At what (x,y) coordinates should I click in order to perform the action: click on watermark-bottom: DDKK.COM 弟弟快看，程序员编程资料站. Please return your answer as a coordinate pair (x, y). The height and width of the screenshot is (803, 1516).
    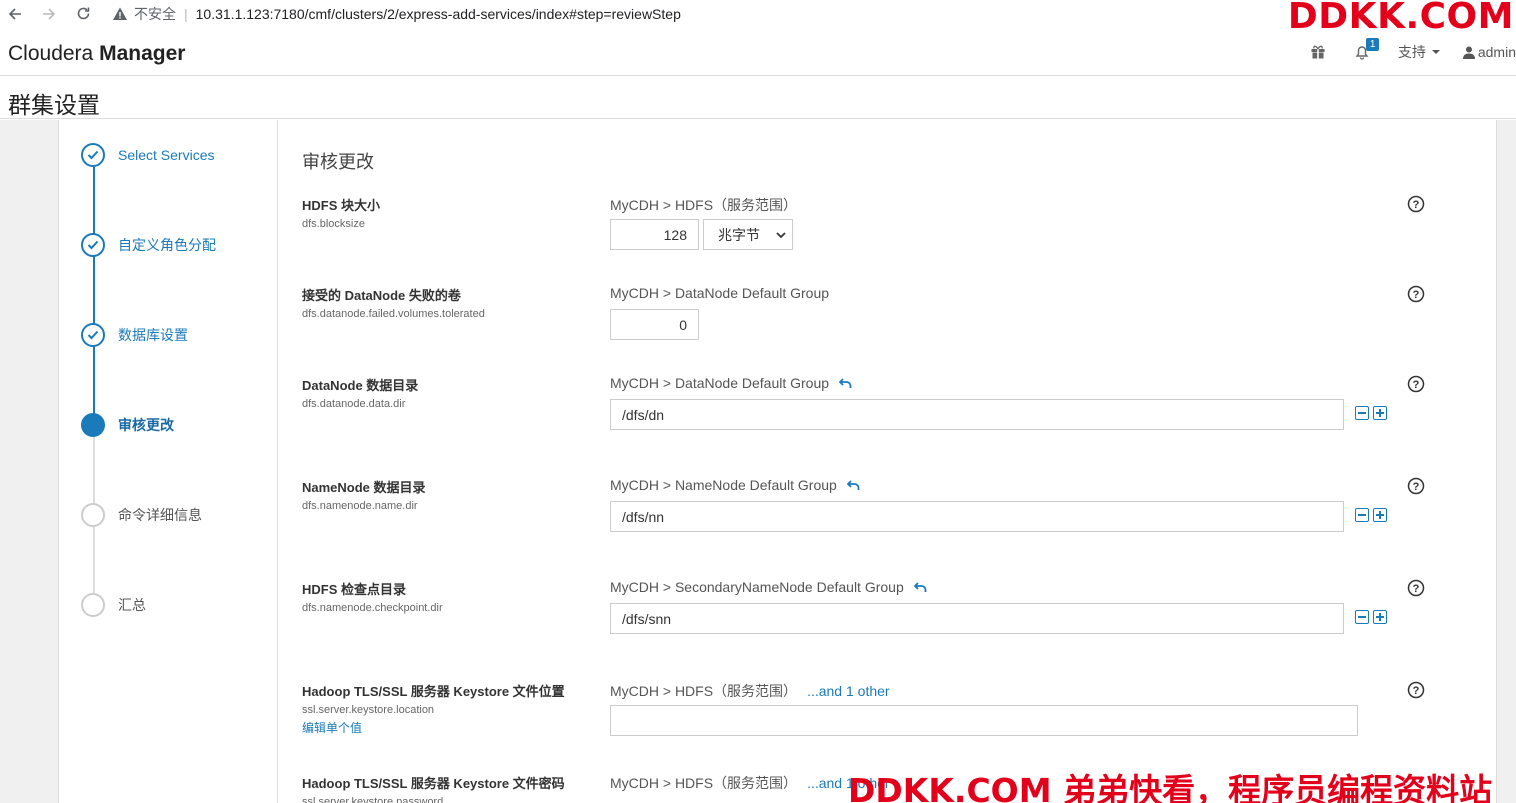
    Looking at the image, I should click on (1170, 787).